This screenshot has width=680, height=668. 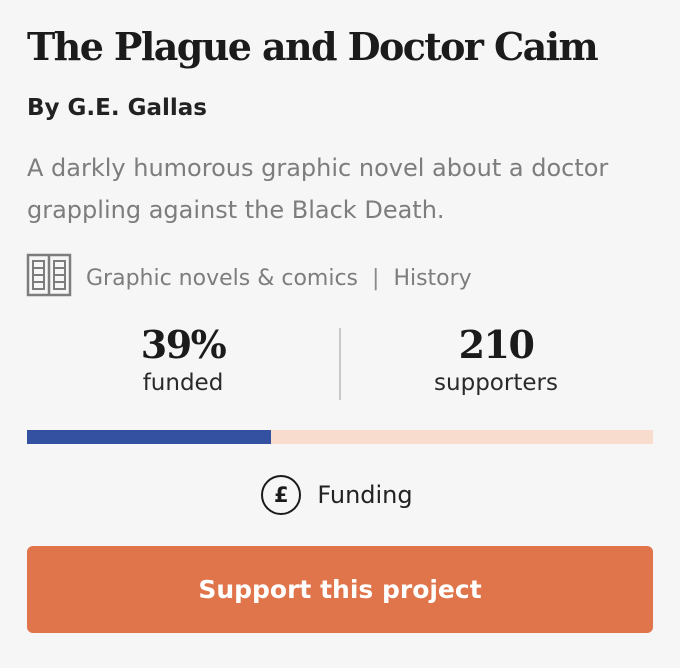 What do you see at coordinates (365, 495) in the screenshot?
I see `funding-label: Funding` at bounding box center [365, 495].